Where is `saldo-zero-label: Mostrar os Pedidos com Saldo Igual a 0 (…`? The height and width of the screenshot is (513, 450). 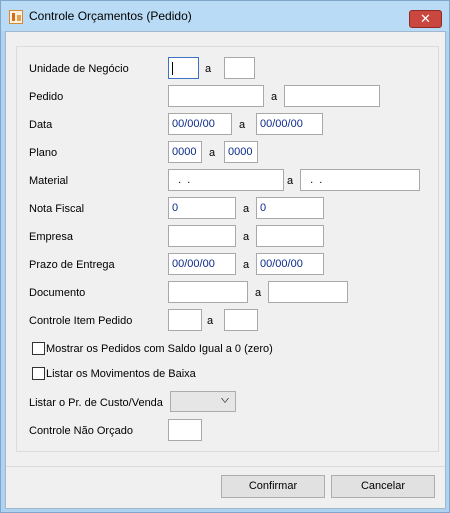
saldo-zero-label: Mostrar os Pedidos com Saldo Igual a 0 (… is located at coordinates (159, 348).